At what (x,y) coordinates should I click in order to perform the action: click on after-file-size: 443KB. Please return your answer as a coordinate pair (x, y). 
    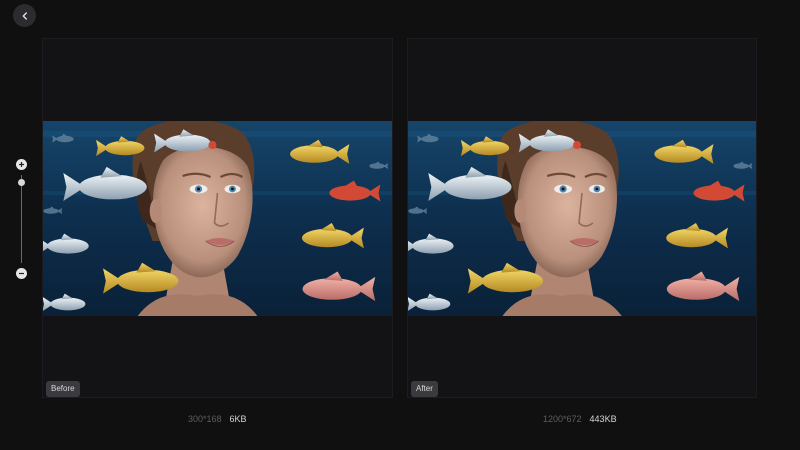
    Looking at the image, I should click on (603, 419).